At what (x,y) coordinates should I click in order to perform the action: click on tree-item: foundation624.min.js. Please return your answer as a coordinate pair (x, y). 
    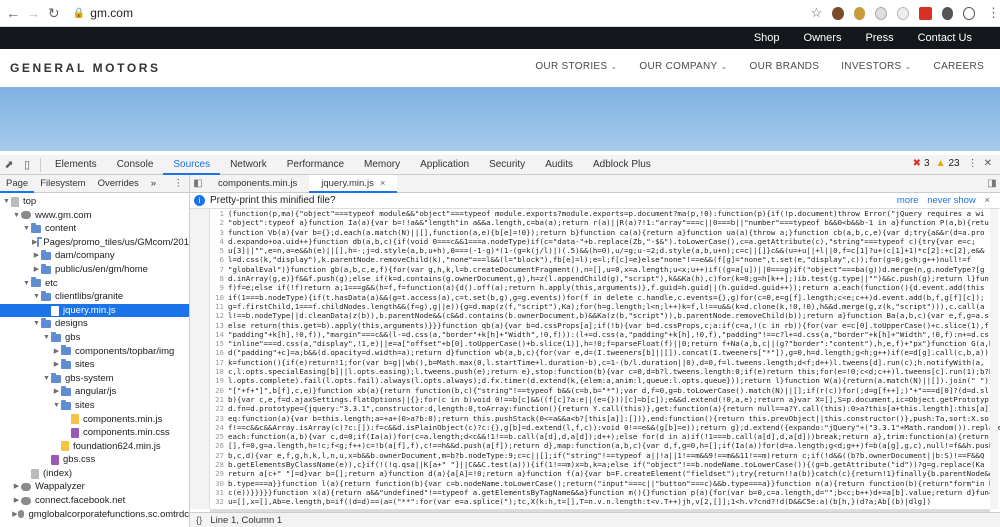
    Looking at the image, I should click on (94, 447).